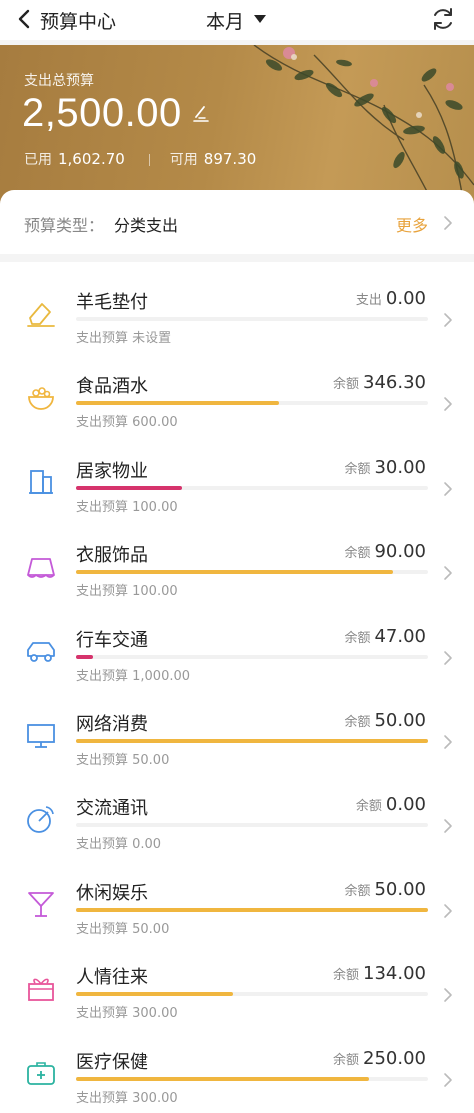  What do you see at coordinates (112, 640) in the screenshot?
I see `category-name: 行车交通` at bounding box center [112, 640].